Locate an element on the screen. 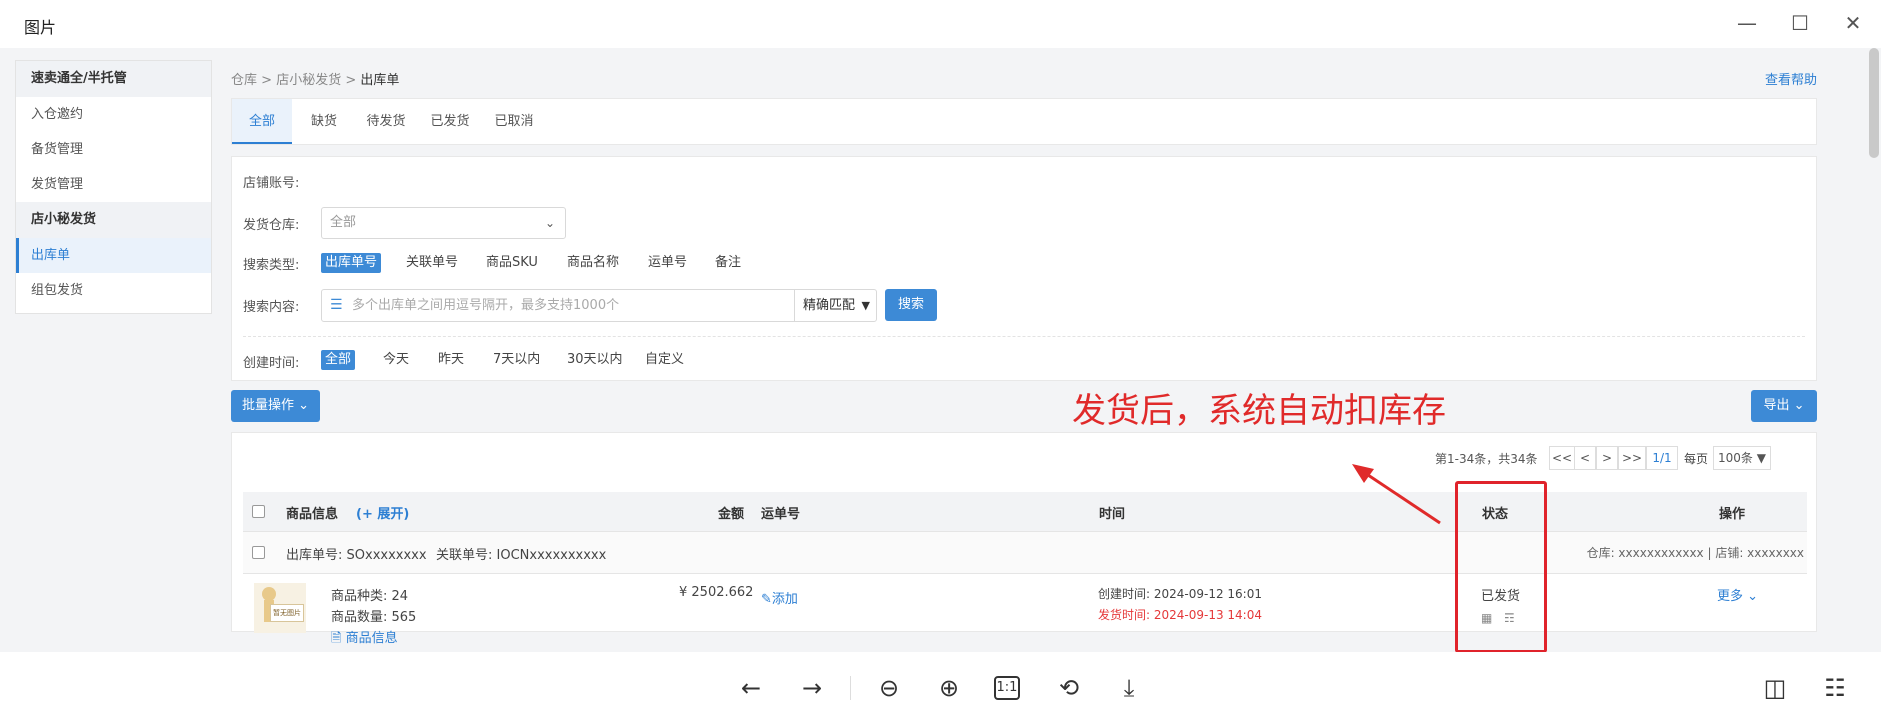 This screenshot has width=1881, height=723. sidebar-item-shipping-management: 发货管理 is located at coordinates (113, 184).